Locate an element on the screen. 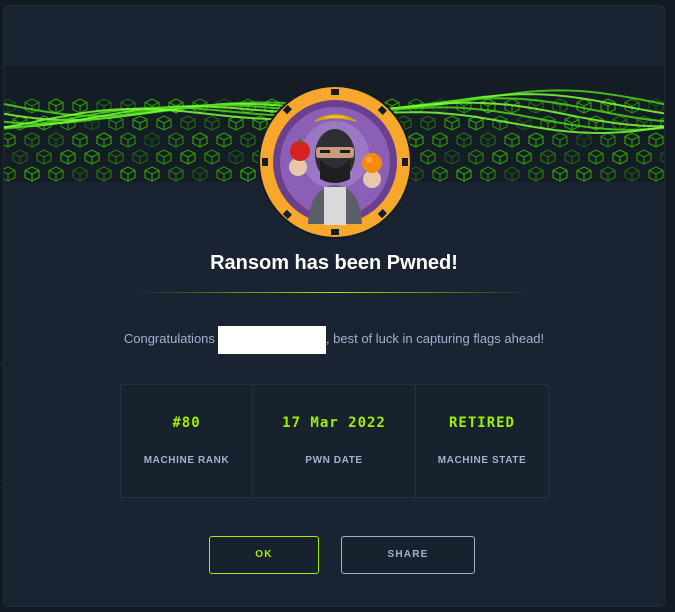 The height and width of the screenshot is (612, 675). congrats-suffix: , best of luck in capturing flags ahead! is located at coordinates (435, 338).